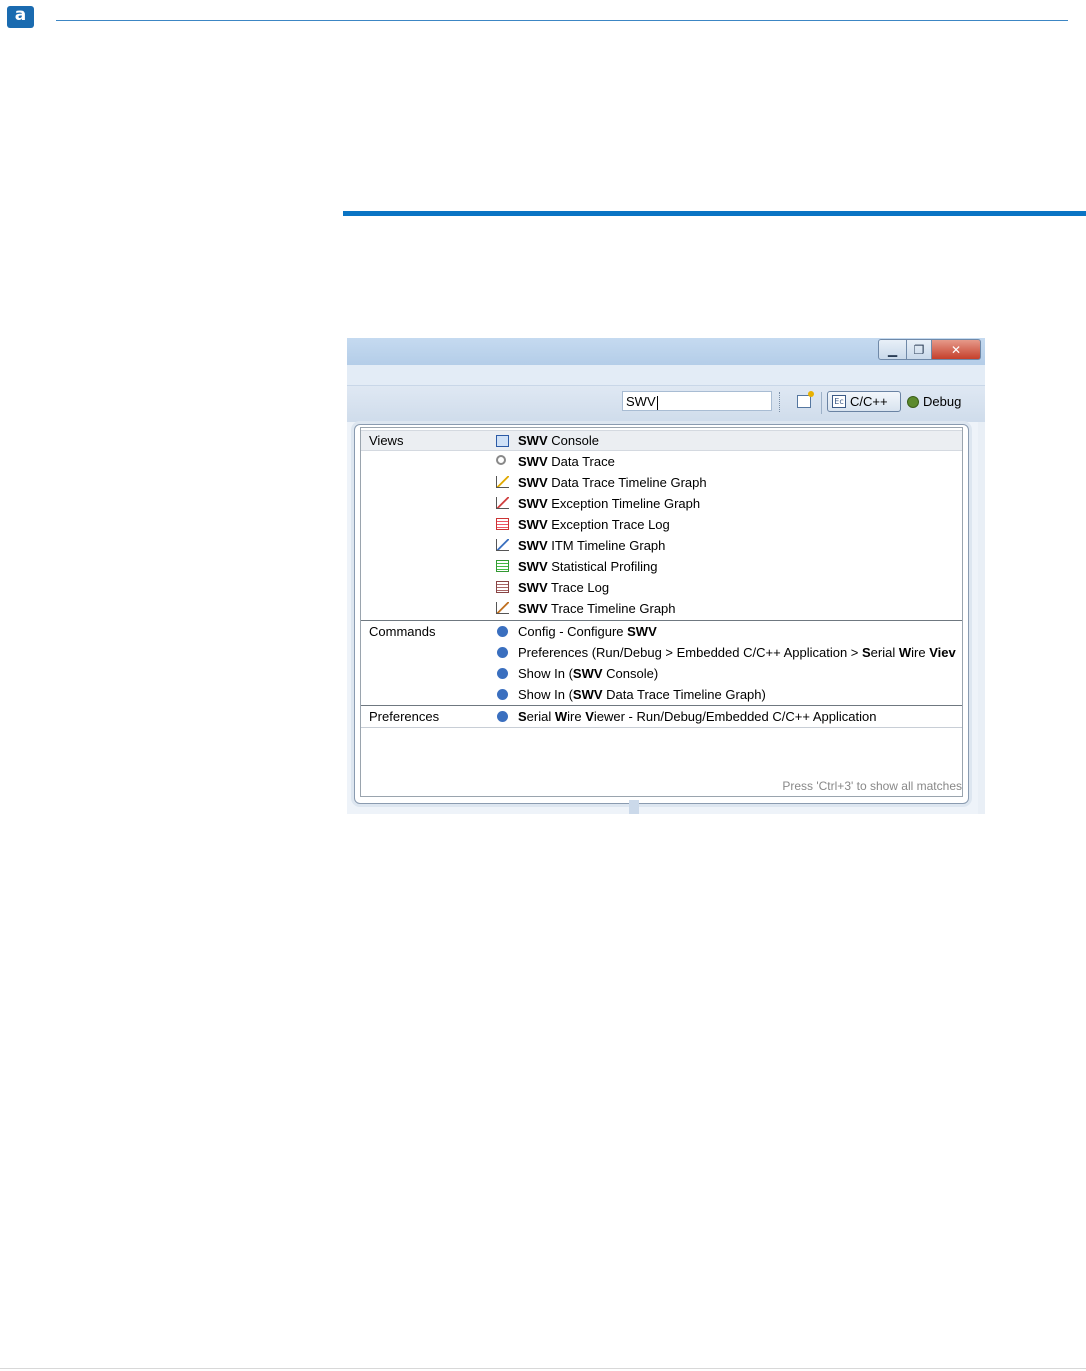 The width and height of the screenshot is (1086, 1371). Describe the element at coordinates (661, 673) in the screenshot. I see `list-item-command: Show In (SWV Console)` at that location.